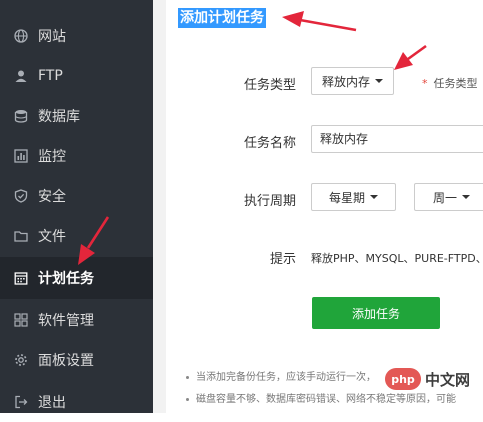 The image size is (483, 422). What do you see at coordinates (403, 379) in the screenshot?
I see `watermark-badge: php` at bounding box center [403, 379].